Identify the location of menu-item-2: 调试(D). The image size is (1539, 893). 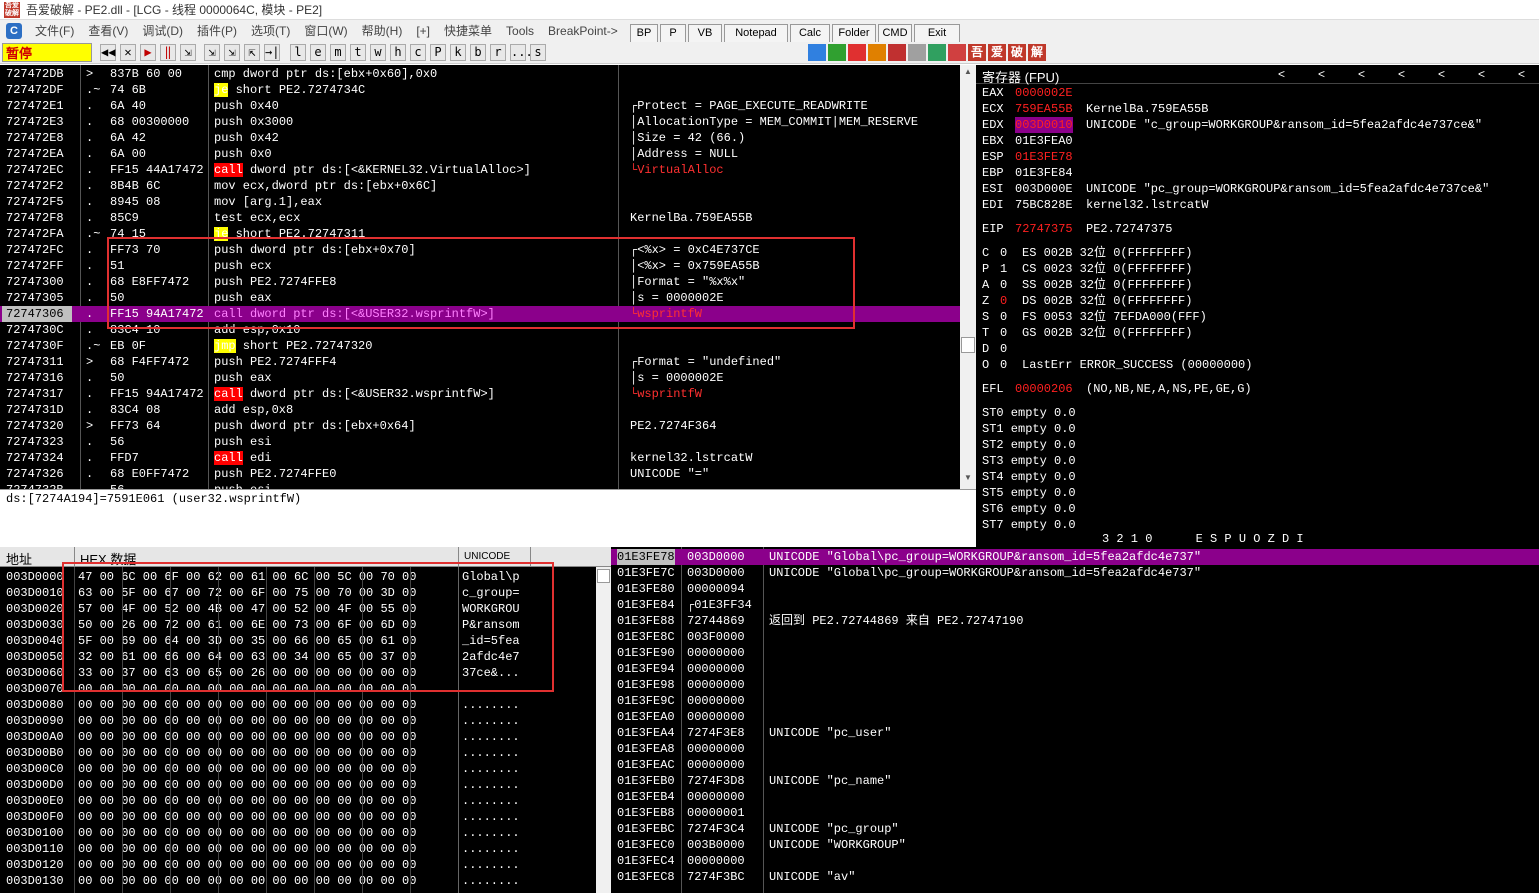
(162, 31).